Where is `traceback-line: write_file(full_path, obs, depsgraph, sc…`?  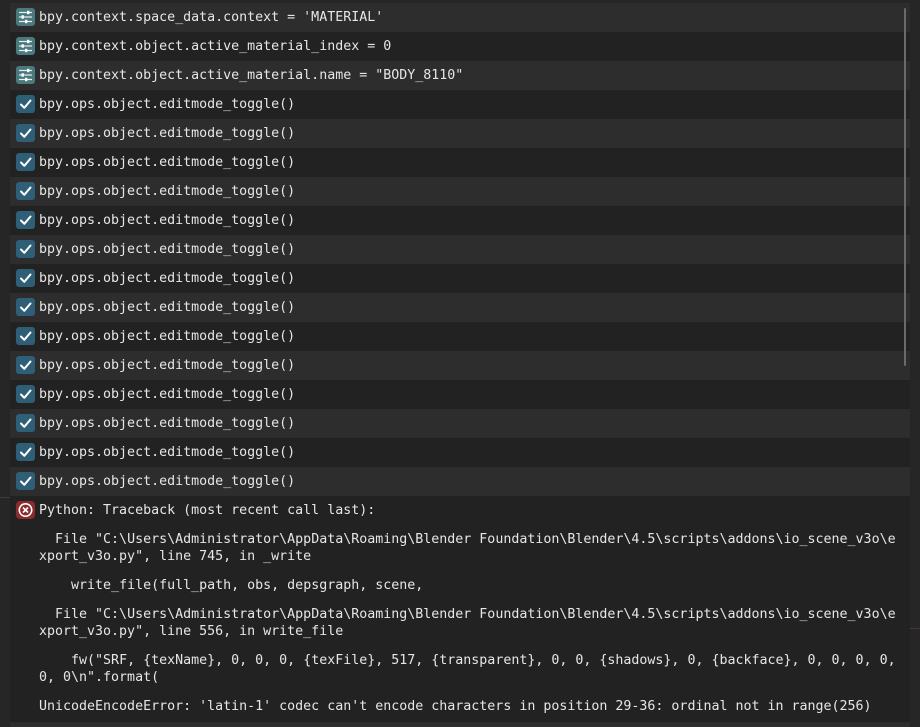 traceback-line: write_file(full_path, obs, depsgraph, sc… is located at coordinates (231, 585).